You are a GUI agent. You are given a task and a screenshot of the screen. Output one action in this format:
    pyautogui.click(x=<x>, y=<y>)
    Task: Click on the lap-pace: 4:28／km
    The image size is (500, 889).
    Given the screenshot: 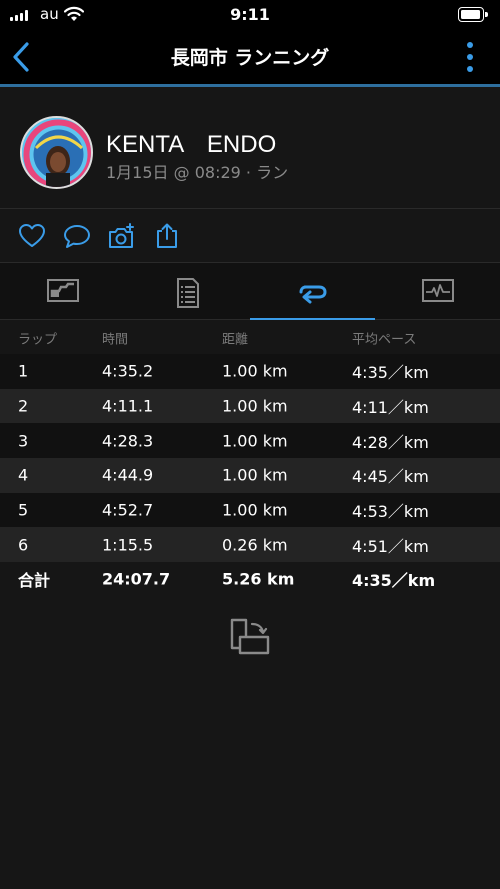 What is the action you would take?
    pyautogui.click(x=390, y=442)
    